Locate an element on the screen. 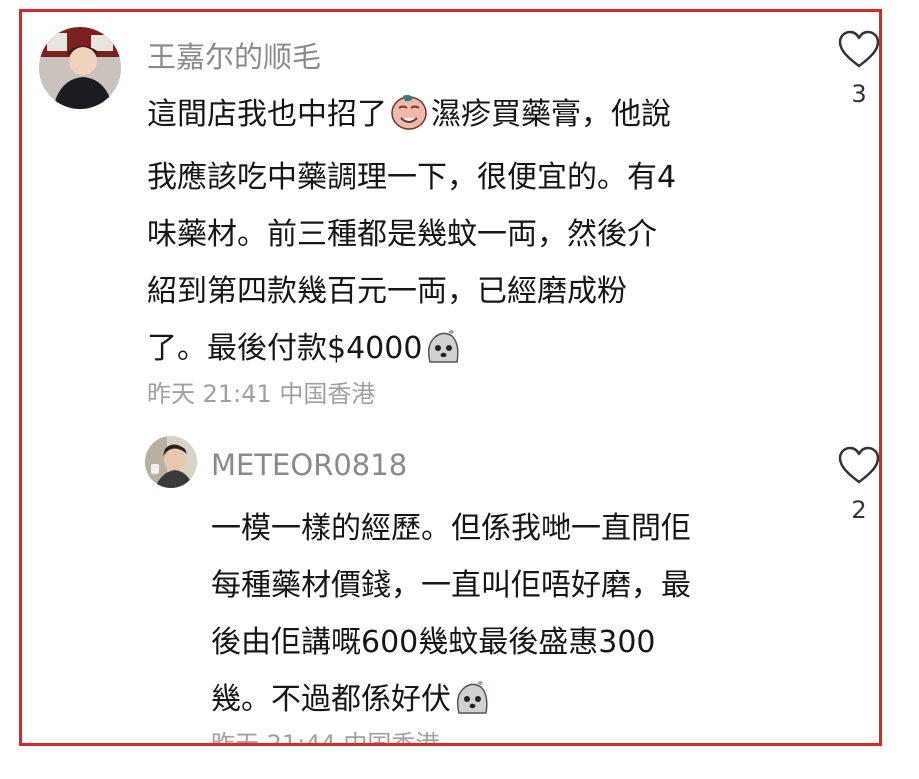 The image size is (919, 779). comment-text-line: 一模一樣的經歷。但係我哋一直問佢 is located at coordinates (451, 528).